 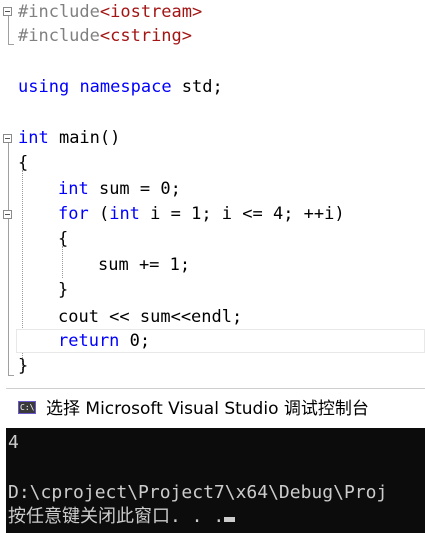 I want to click on fold-toggle-for, so click(x=7, y=214).